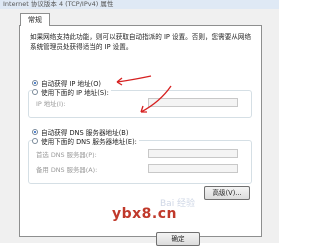 This screenshot has height=246, width=320. Describe the element at coordinates (178, 239) in the screenshot. I see `ok-button: 确定` at that location.